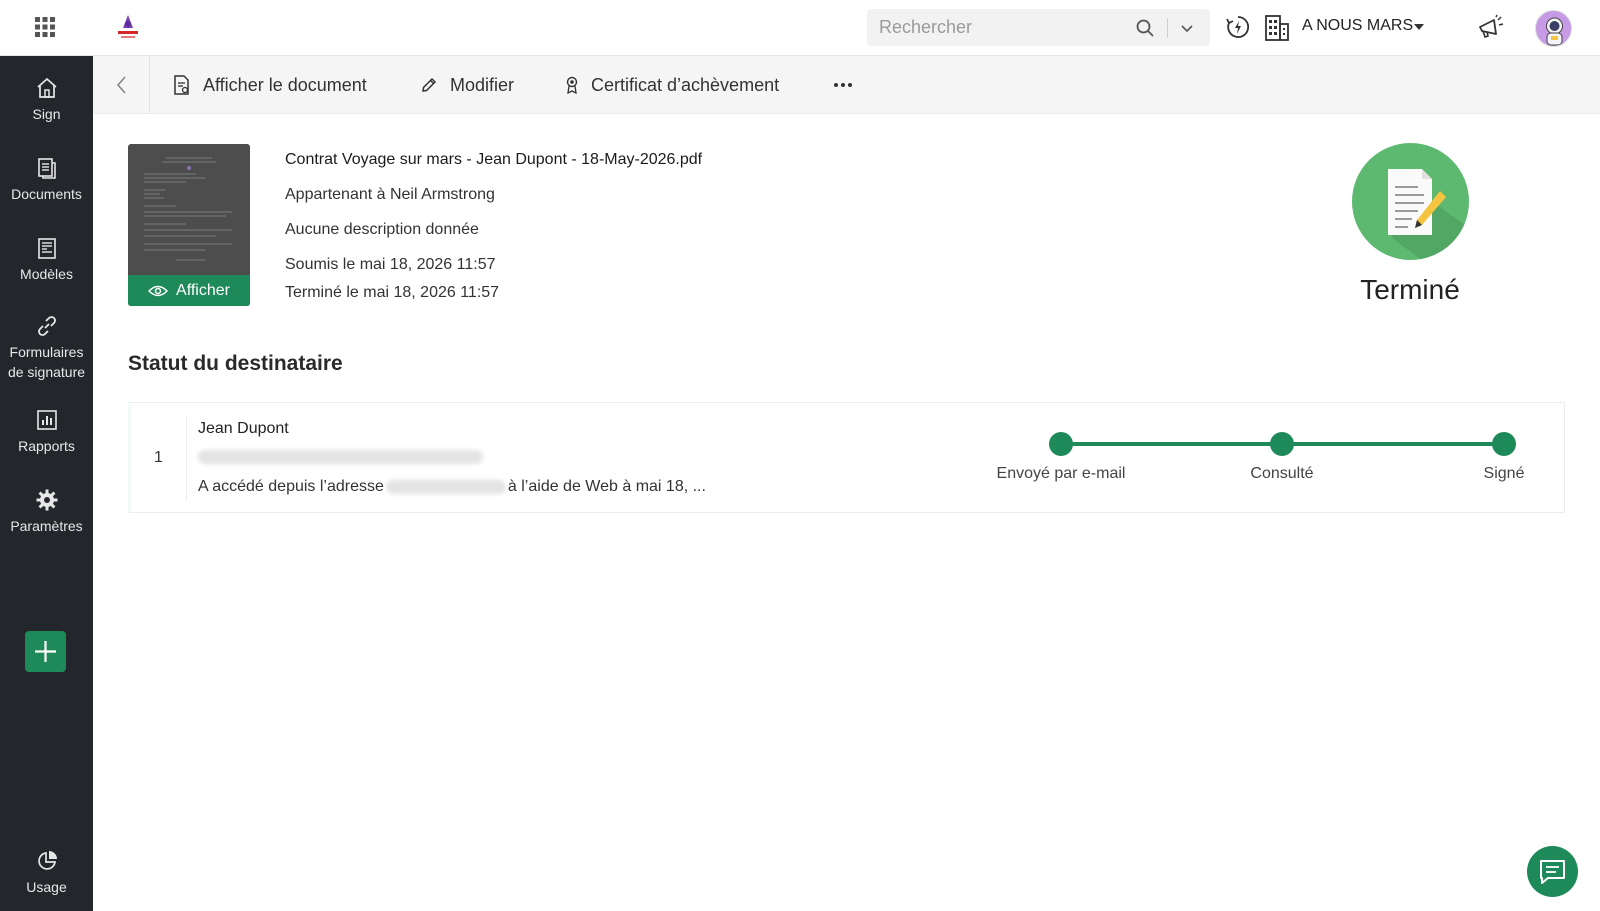  What do you see at coordinates (482, 84) in the screenshot?
I see `edit-label: Modifier` at bounding box center [482, 84].